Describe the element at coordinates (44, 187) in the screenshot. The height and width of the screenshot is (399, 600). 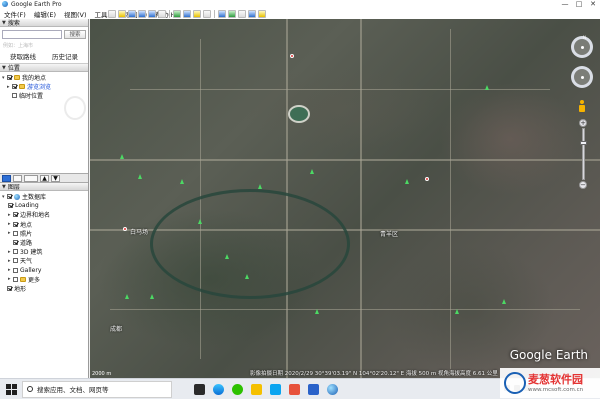
I see `layers-panel-header: ▼ 图层` at that location.